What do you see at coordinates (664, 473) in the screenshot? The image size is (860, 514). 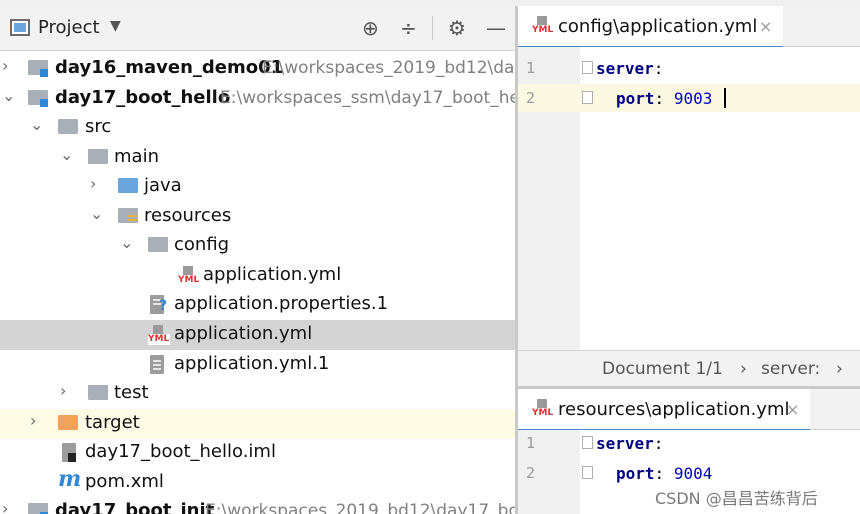 I see `code-line: port: 9004` at bounding box center [664, 473].